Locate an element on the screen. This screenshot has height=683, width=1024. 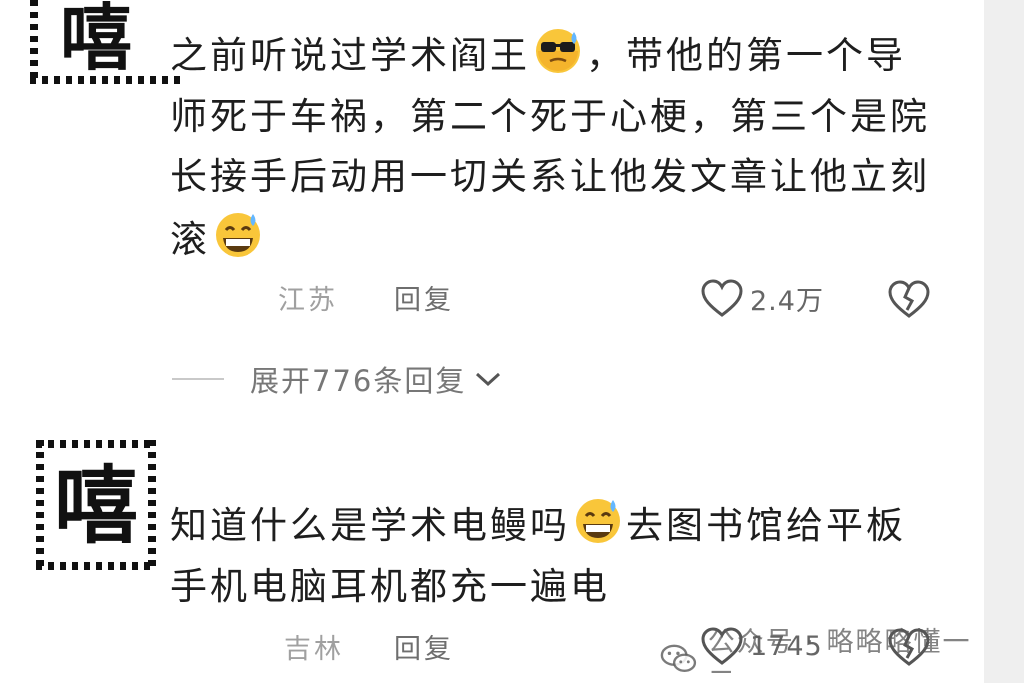
expand-replies-label: 展开776条回复 is located at coordinates (358, 381).